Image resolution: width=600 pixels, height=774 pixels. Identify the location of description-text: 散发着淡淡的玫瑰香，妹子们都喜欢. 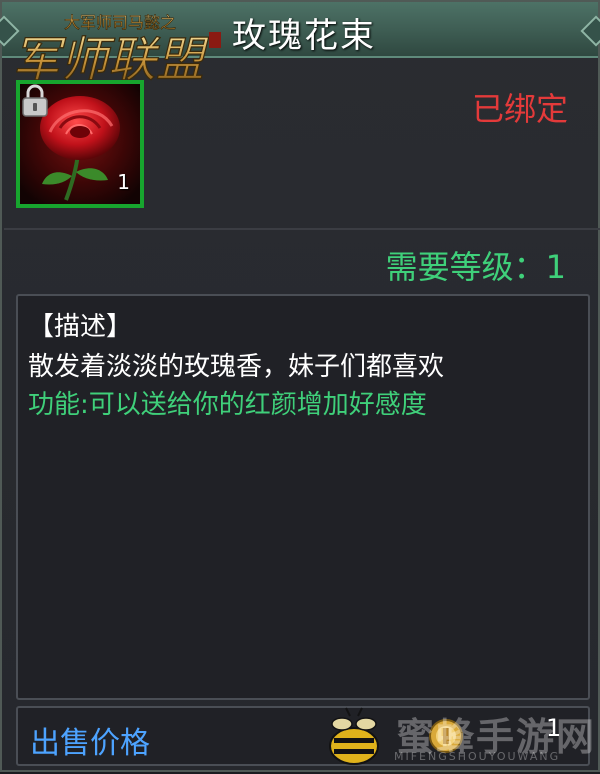
(236, 367).